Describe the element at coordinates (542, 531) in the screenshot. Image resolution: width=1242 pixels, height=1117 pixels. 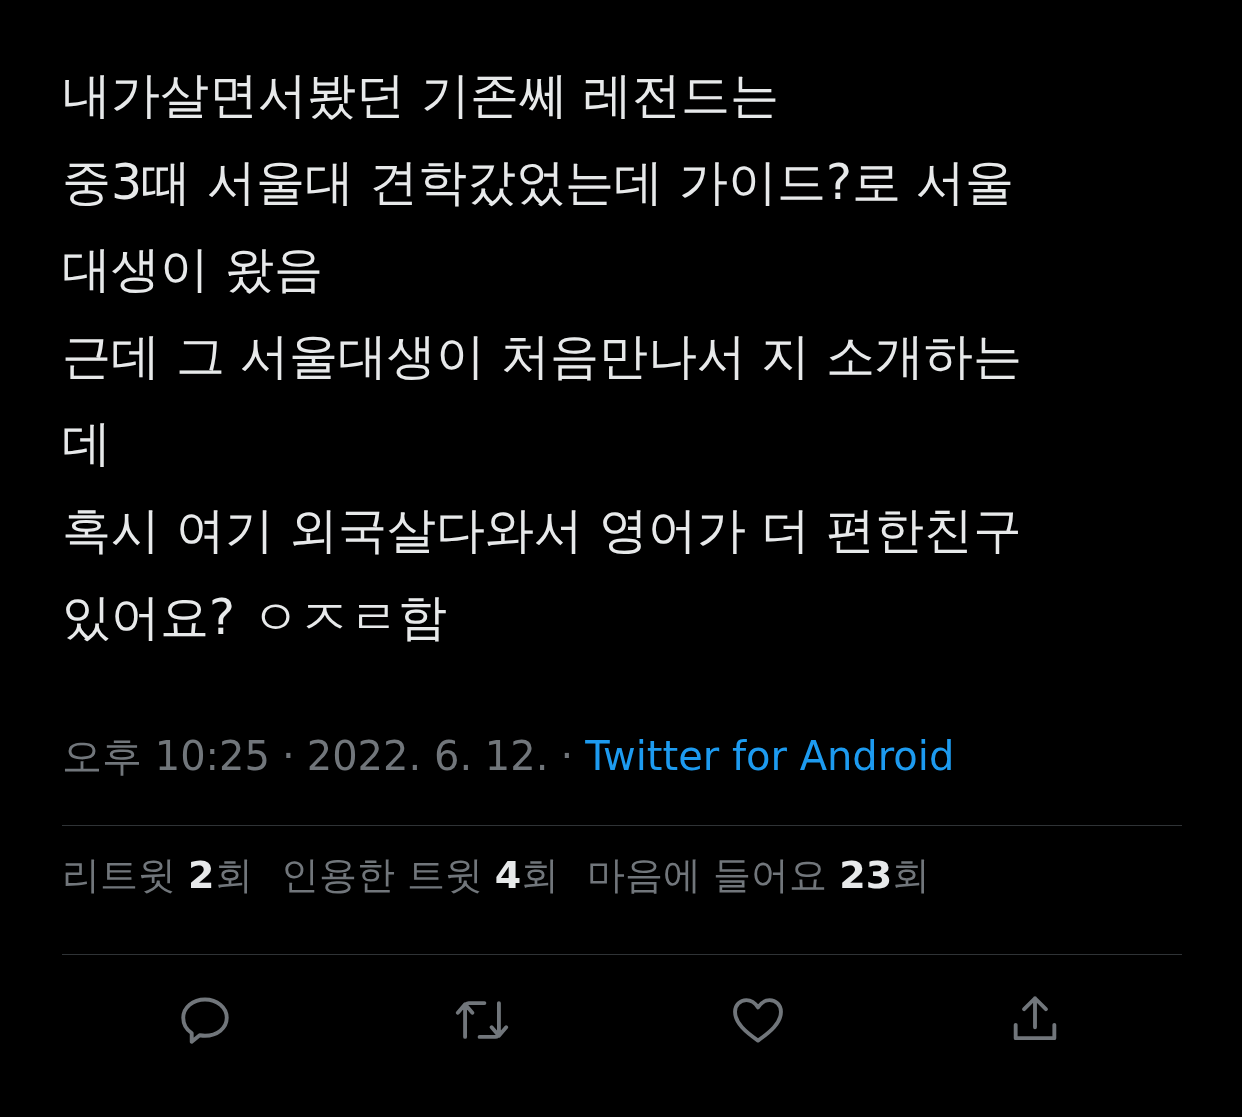
I see `tweet-text: 혹시 여기 외국살다와서 영어가 더 편한친구` at that location.